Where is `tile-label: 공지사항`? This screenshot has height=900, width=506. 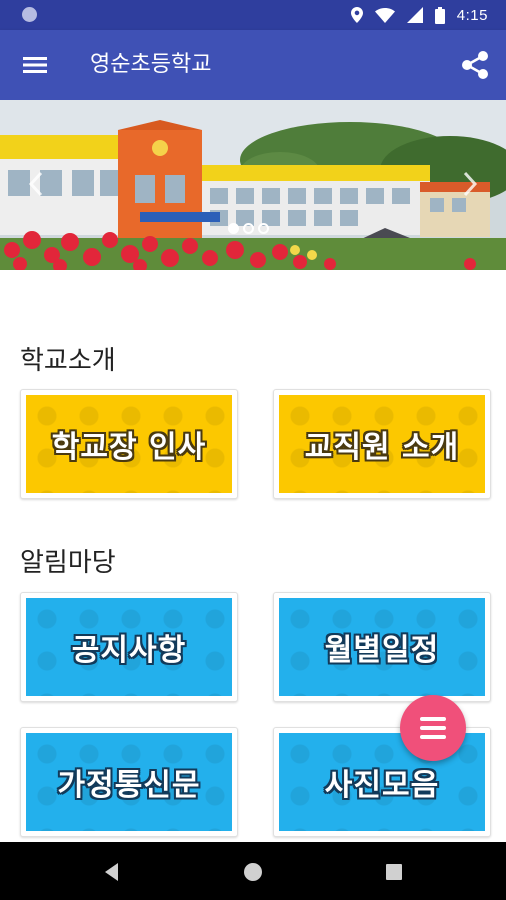 tile-label: 공지사항 is located at coordinates (129, 650).